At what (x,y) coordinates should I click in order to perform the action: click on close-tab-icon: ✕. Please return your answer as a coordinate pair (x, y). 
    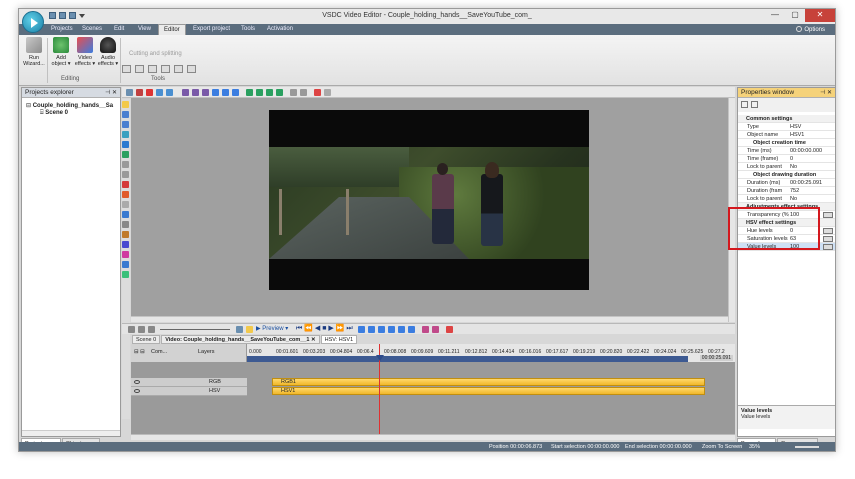
    Looking at the image, I should click on (313, 340).